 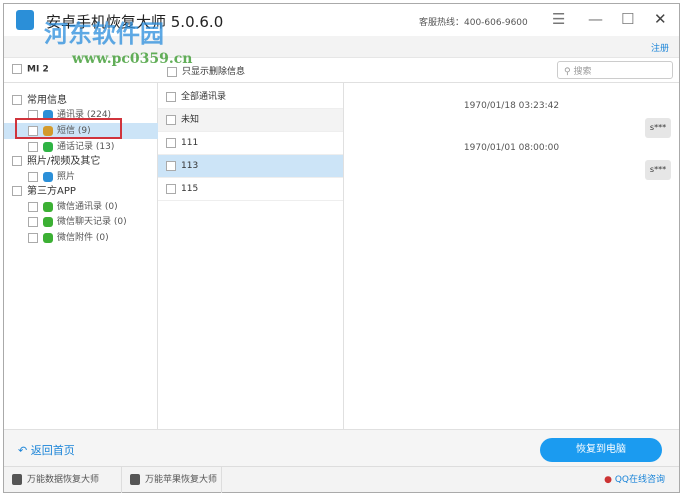 I want to click on photo-icon, so click(x=48, y=176).